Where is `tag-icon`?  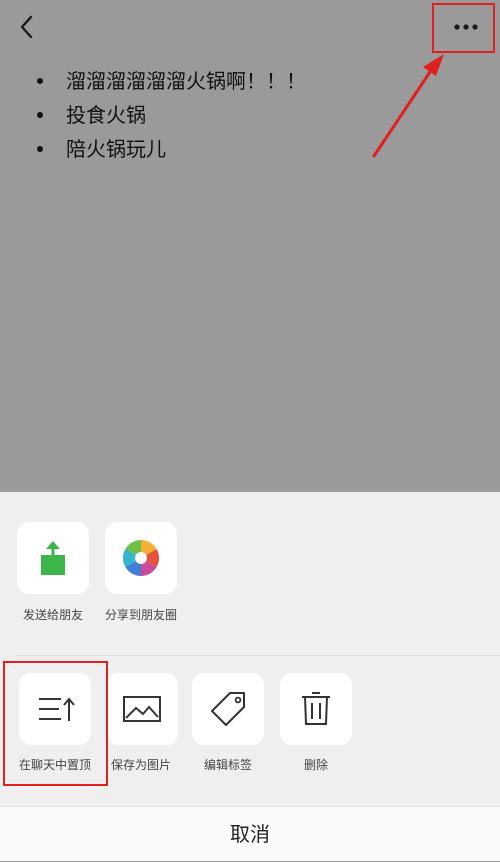 tag-icon is located at coordinates (228, 709).